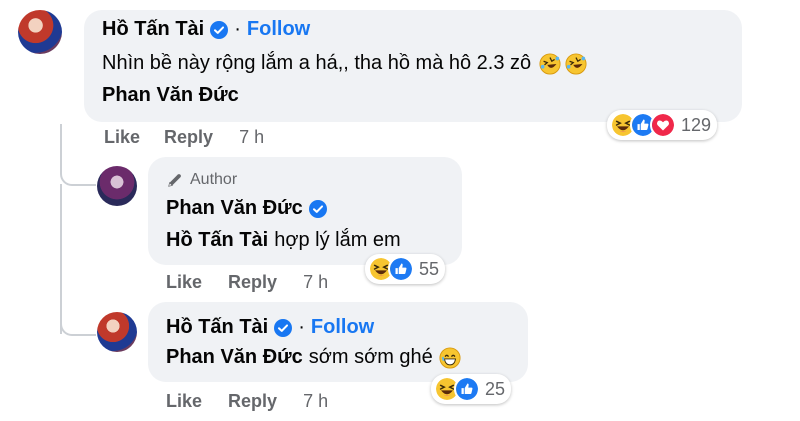  What do you see at coordinates (495, 388) in the screenshot?
I see `reaction-count: 25` at bounding box center [495, 388].